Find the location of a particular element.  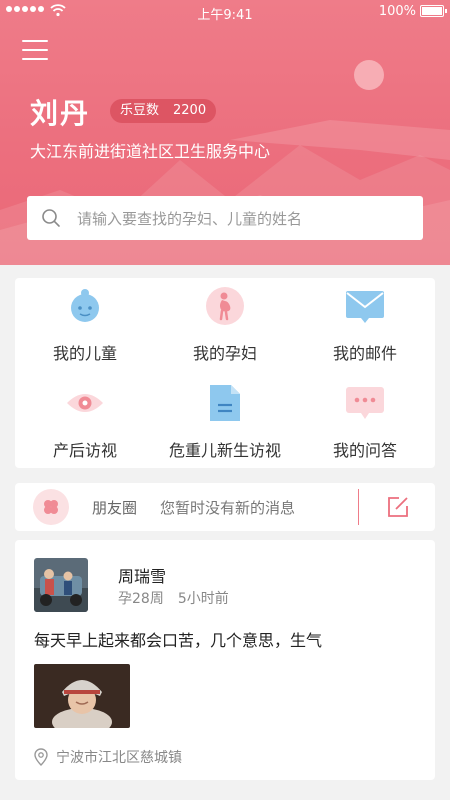

feature-my-children: 我的儿童 is located at coordinates (85, 323).